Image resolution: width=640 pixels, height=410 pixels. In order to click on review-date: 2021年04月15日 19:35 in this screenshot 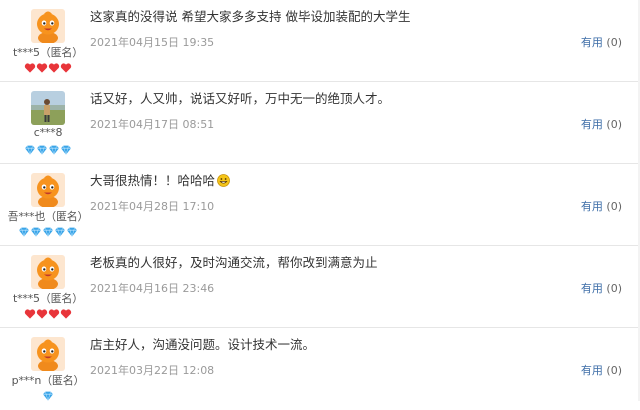, I will do `click(152, 42)`.